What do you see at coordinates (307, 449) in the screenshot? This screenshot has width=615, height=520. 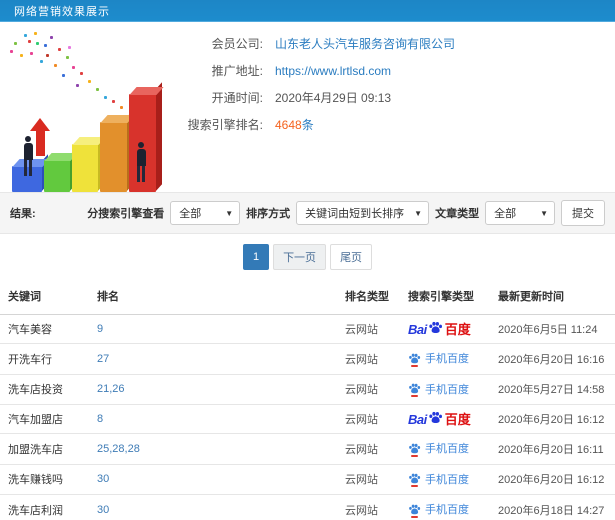 I see `table-row: 加盟洗车店 25,28,28 云网站 手机百度 2020年6月20日 16:11` at bounding box center [307, 449].